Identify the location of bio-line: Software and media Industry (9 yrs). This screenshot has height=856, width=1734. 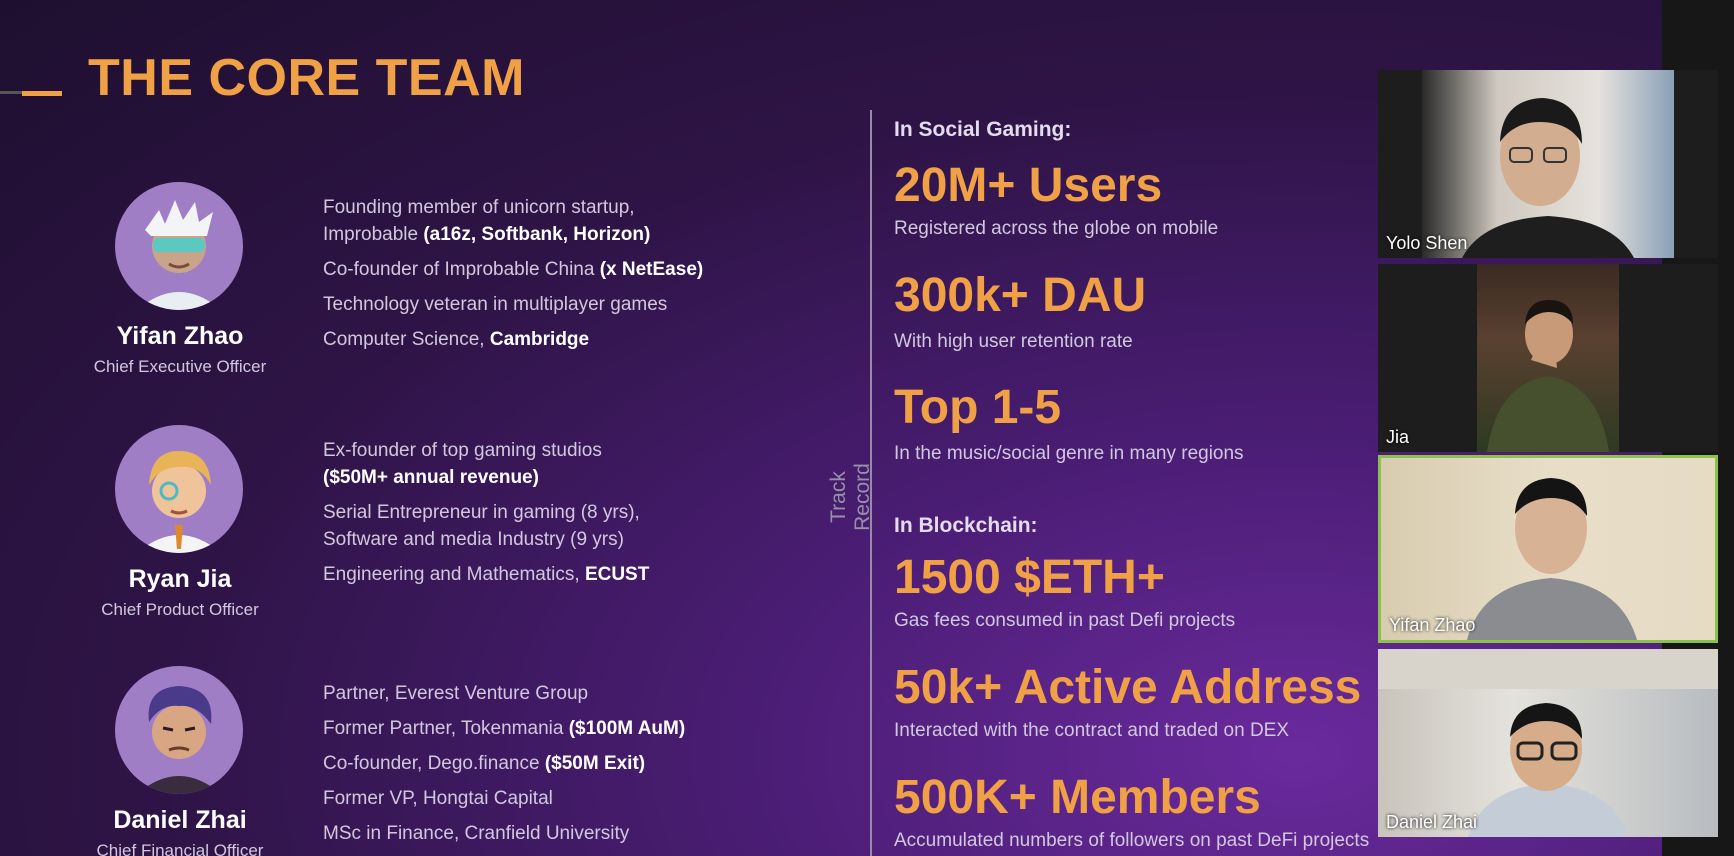
(473, 539).